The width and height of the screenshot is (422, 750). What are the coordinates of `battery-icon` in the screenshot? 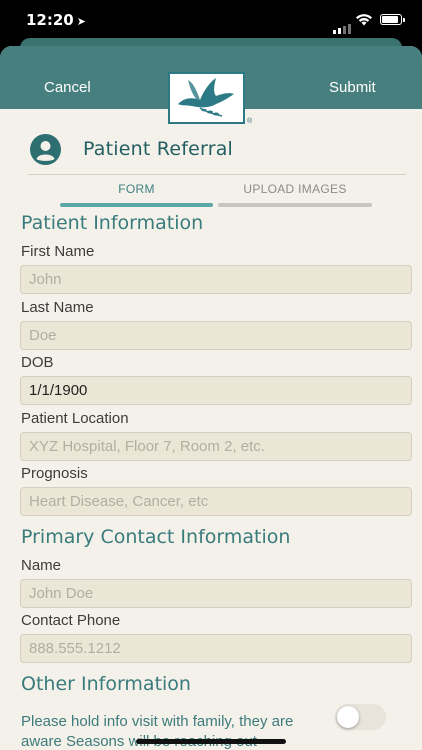 It's located at (392, 19).